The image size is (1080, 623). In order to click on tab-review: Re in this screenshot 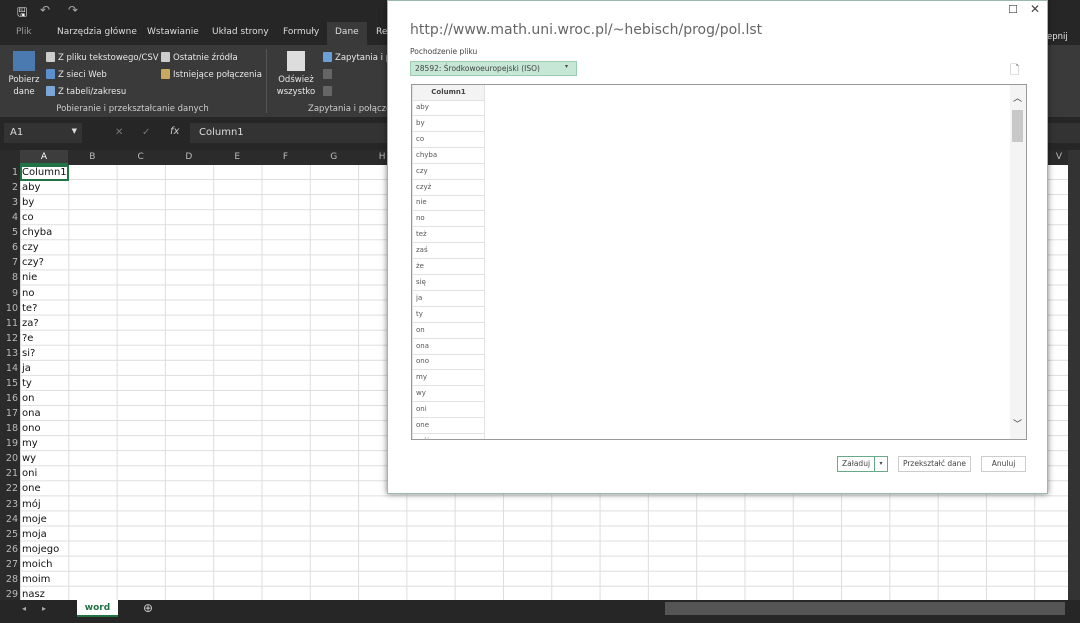, I will do `click(381, 32)`.